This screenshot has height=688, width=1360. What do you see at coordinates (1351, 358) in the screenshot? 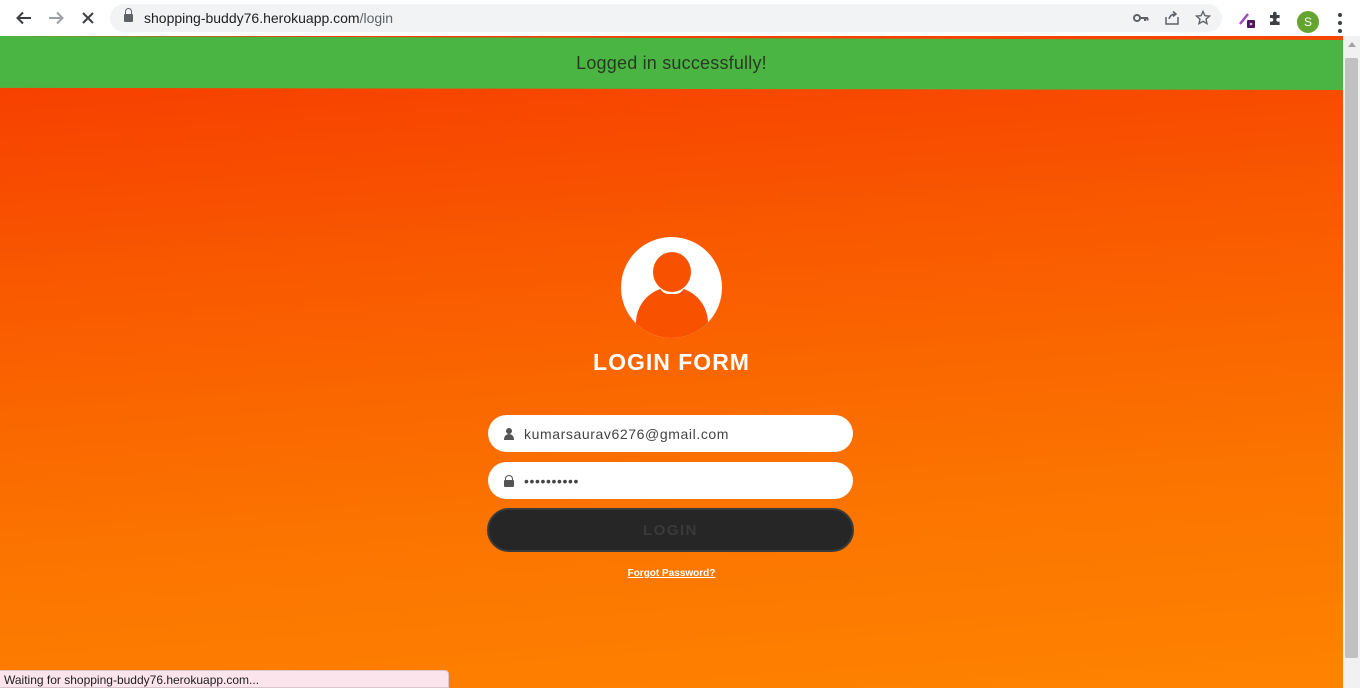
I see `scroll-thumb` at bounding box center [1351, 358].